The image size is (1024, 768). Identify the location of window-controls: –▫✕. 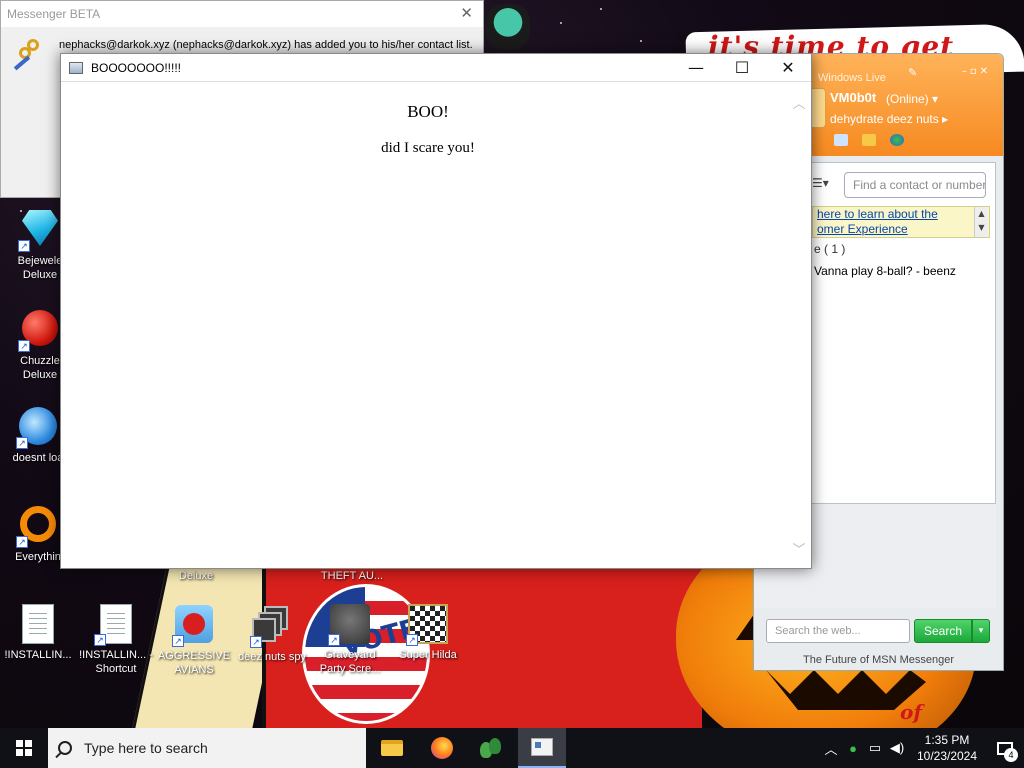
(976, 71).